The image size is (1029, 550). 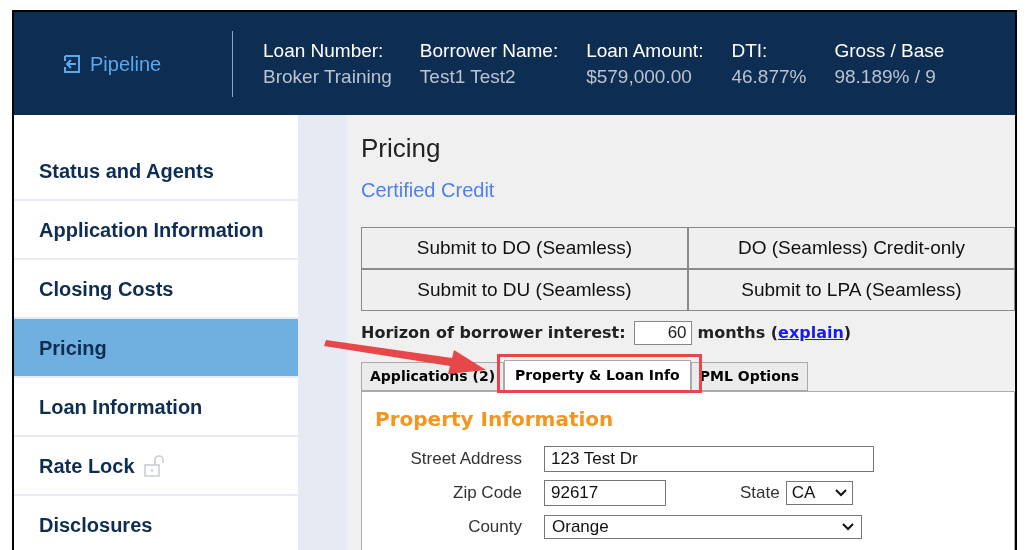 I want to click on explain-link: explain, so click(x=811, y=333).